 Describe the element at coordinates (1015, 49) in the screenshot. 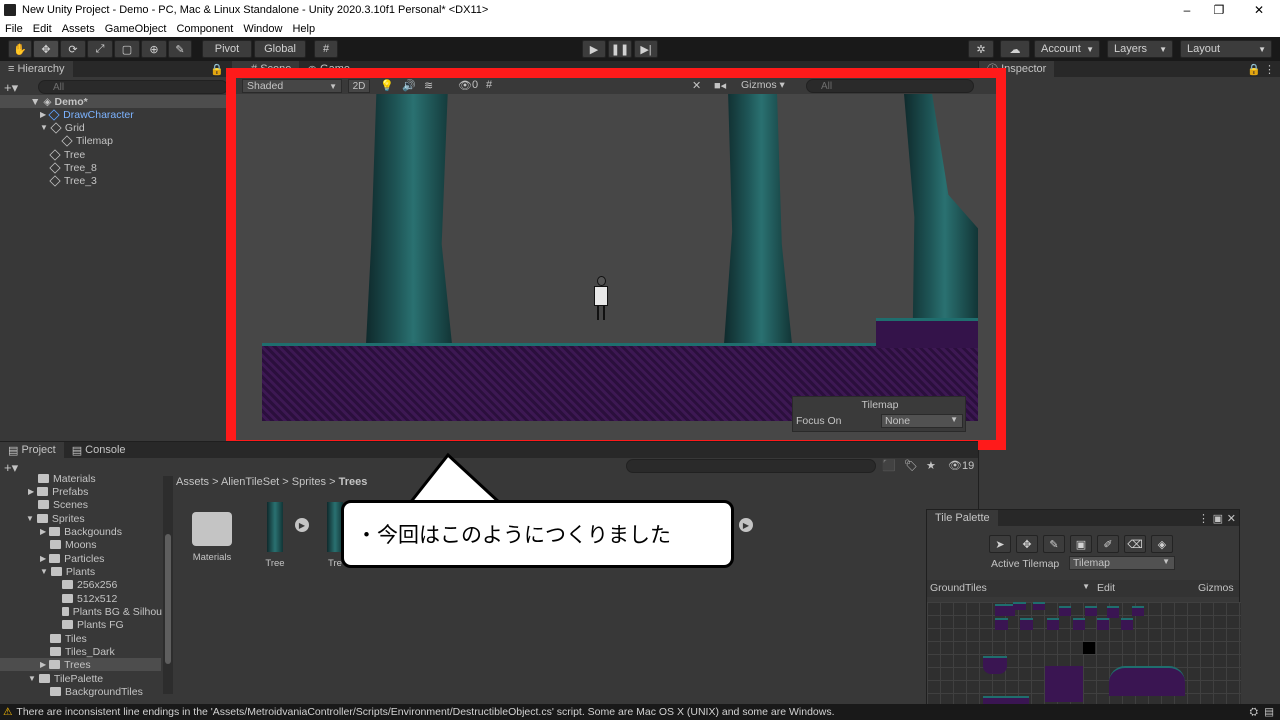

I see `cloud-icon: ☁` at that location.